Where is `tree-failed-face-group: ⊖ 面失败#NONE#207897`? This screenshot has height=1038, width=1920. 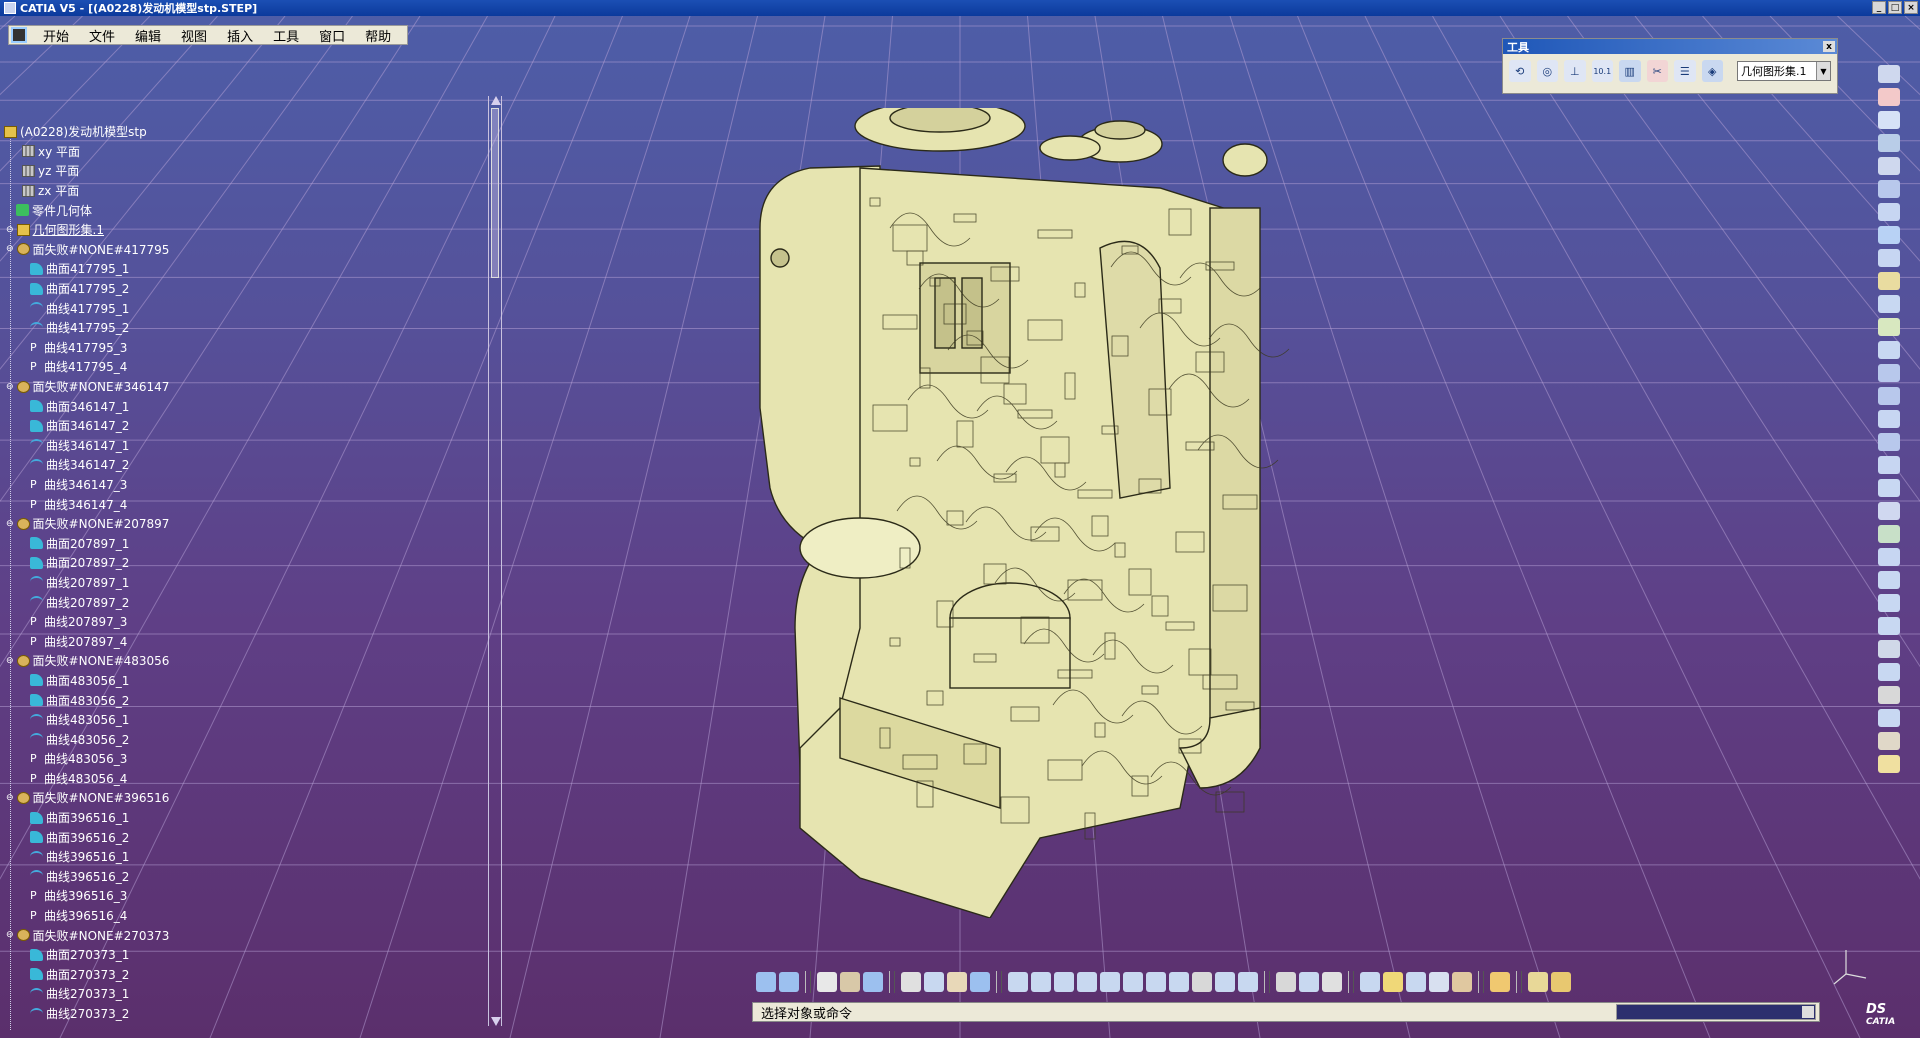
tree-failed-face-group: ⊖ 面失败#NONE#207897 is located at coordinates (250, 524).